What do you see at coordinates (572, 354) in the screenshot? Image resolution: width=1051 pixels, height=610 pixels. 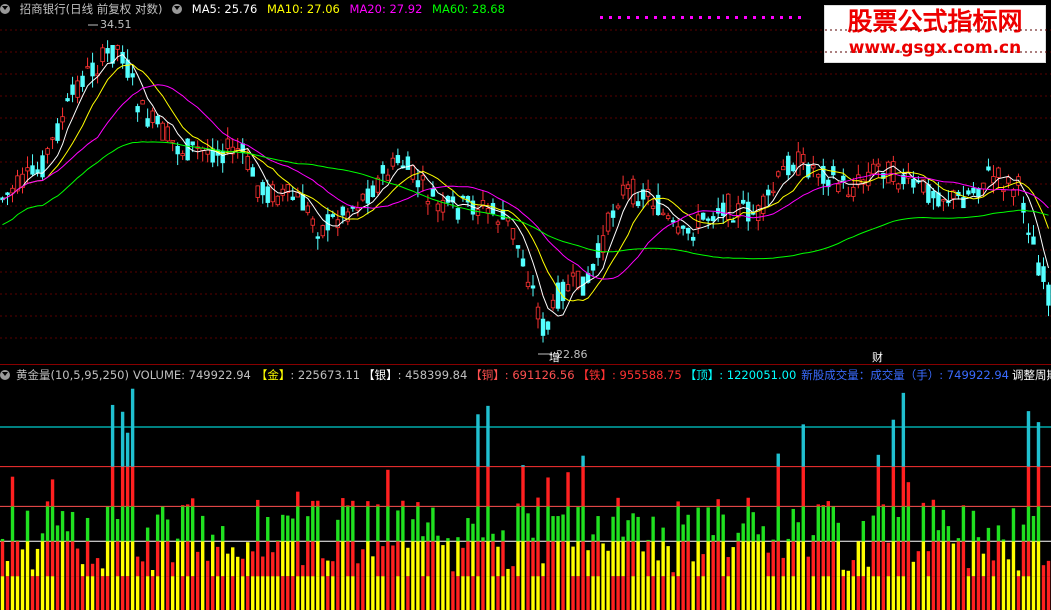 I see `min-price-label: 22.86` at bounding box center [572, 354].